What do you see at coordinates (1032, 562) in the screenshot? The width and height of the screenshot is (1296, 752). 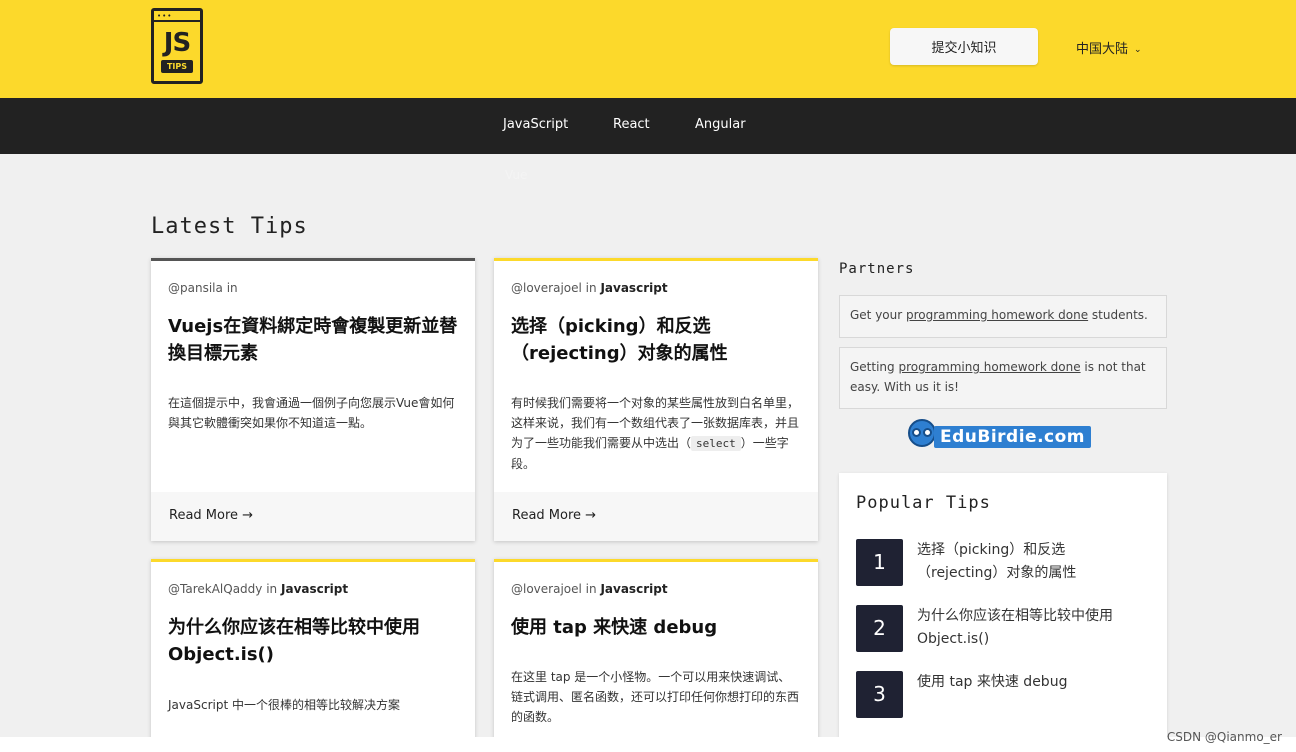 I see `popular-tip-title: 选择（picking）和反选（rejecting）对象的属性` at bounding box center [1032, 562].